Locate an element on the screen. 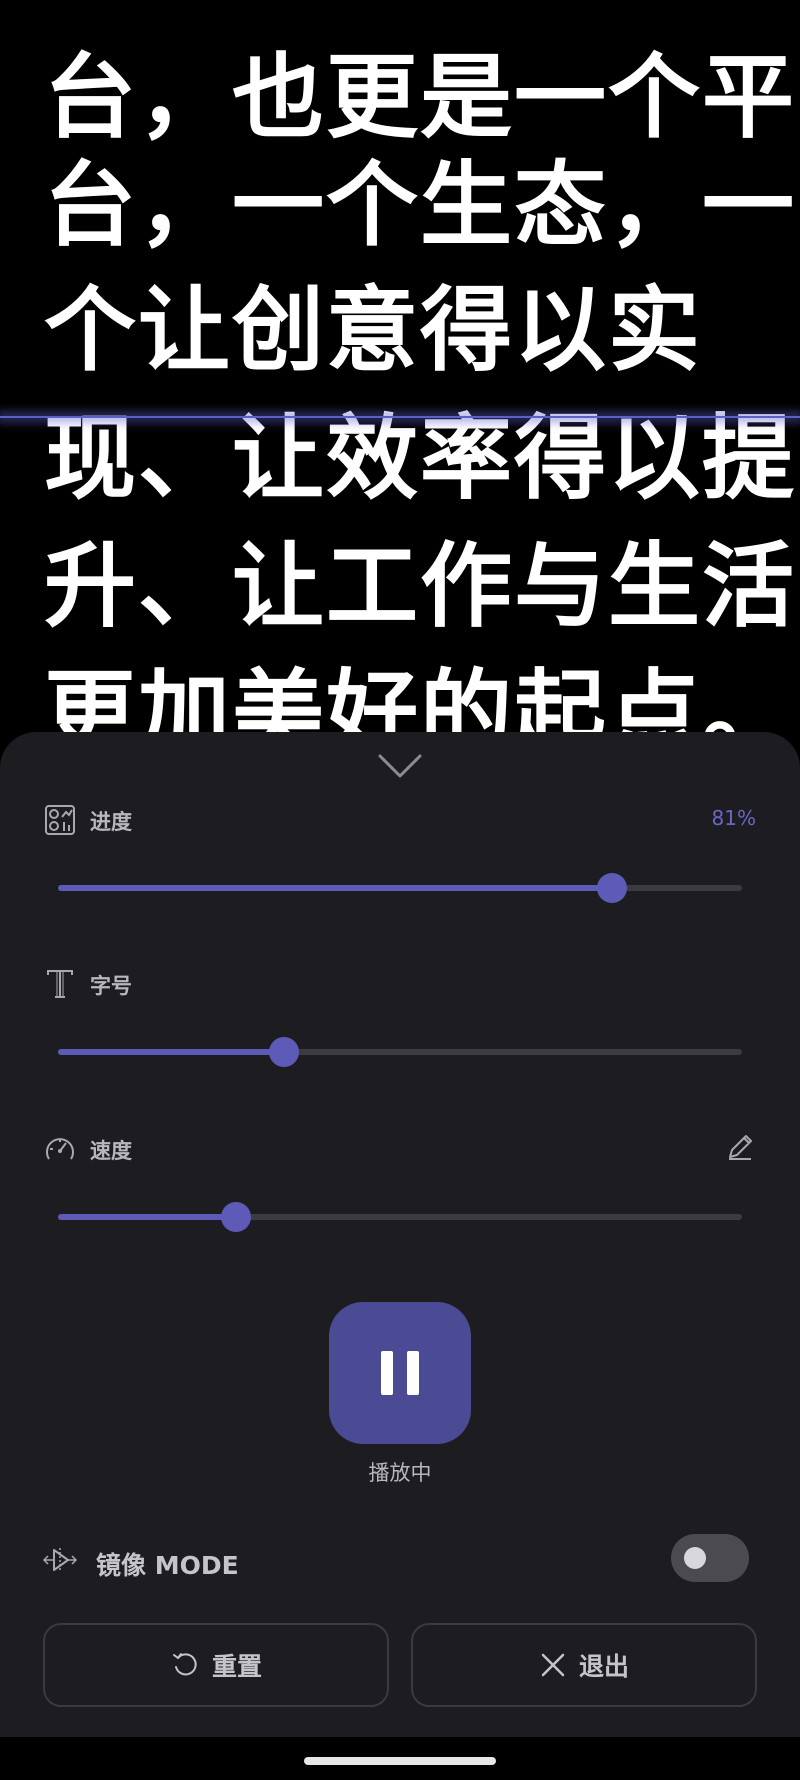 The height and width of the screenshot is (1780, 800). font-size-slider is located at coordinates (400, 1052).